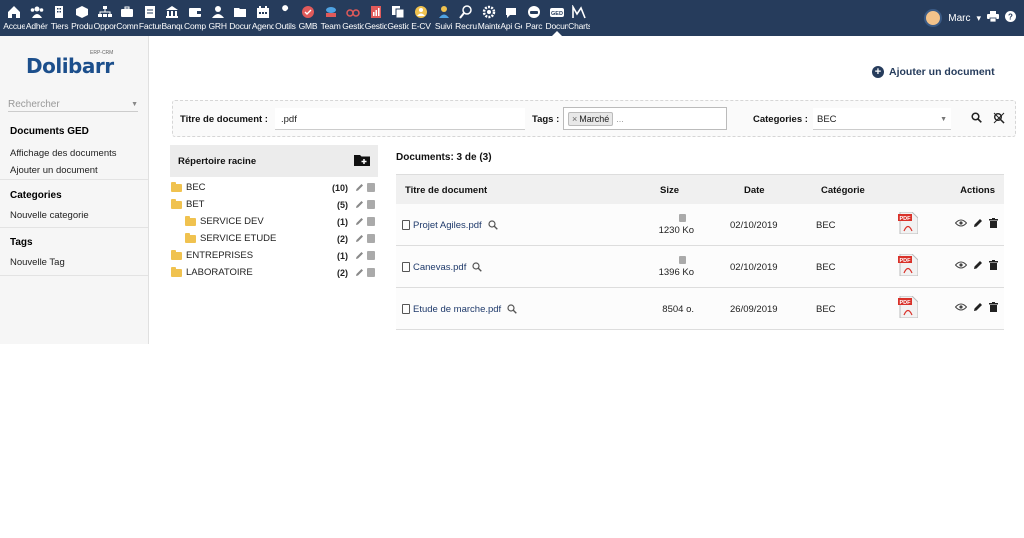  I want to click on add-document-button: + Ajouter un document, so click(933, 72).